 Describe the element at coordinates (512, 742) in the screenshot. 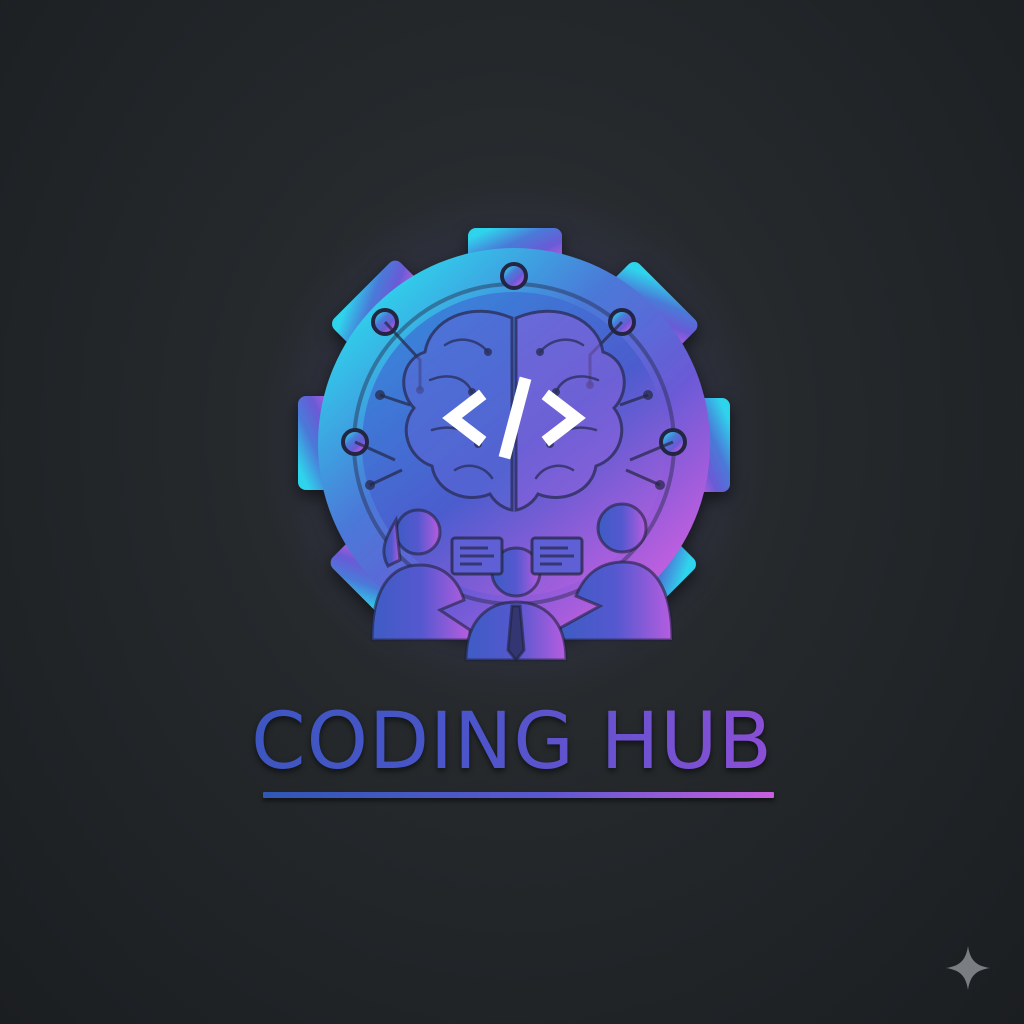

I see `brand-title: CODING HUB` at that location.